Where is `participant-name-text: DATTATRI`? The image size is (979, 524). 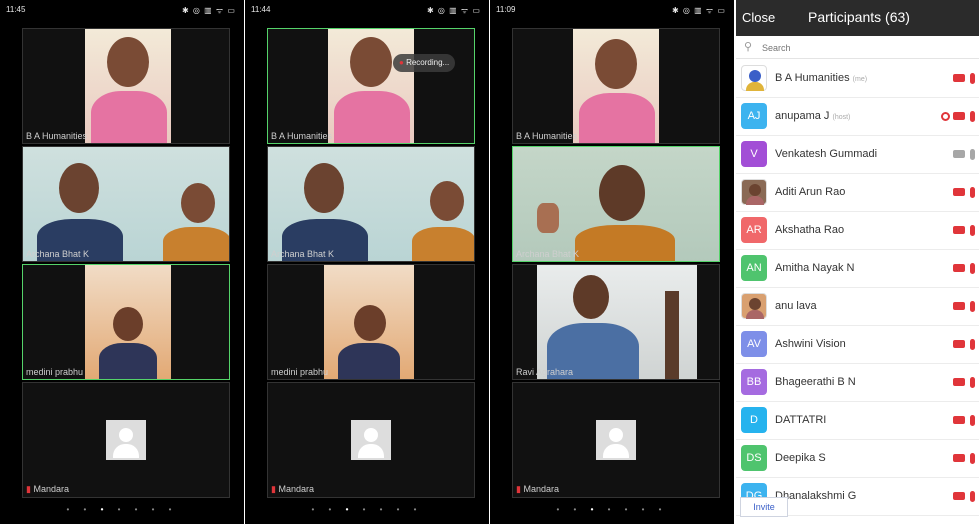 participant-name-text: DATTATRI is located at coordinates (801, 420).